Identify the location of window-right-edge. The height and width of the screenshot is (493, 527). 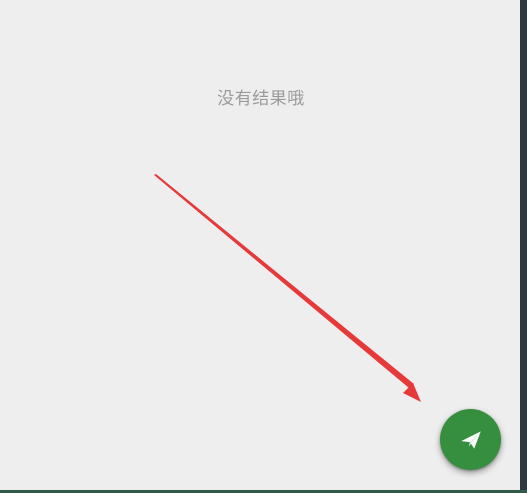
(523, 246).